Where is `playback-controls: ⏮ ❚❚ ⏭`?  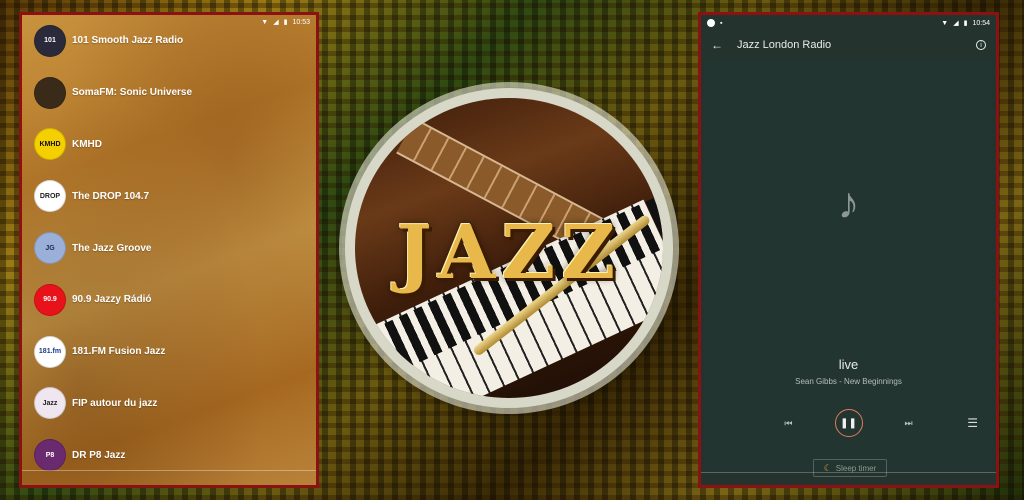
playback-controls: ⏮ ❚❚ ⏭ is located at coordinates (848, 423).